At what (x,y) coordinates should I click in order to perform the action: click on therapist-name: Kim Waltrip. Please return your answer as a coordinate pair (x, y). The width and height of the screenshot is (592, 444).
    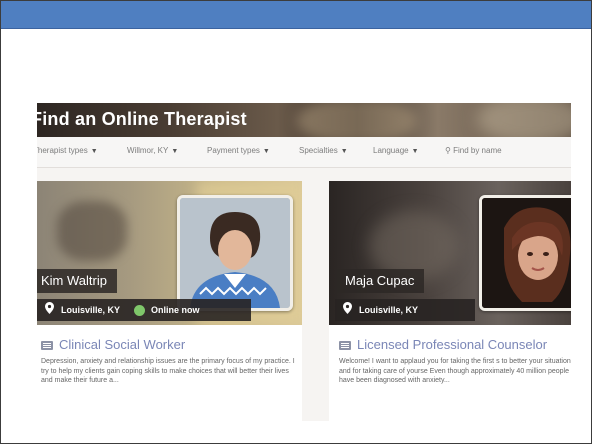
    Looking at the image, I should click on (77, 281).